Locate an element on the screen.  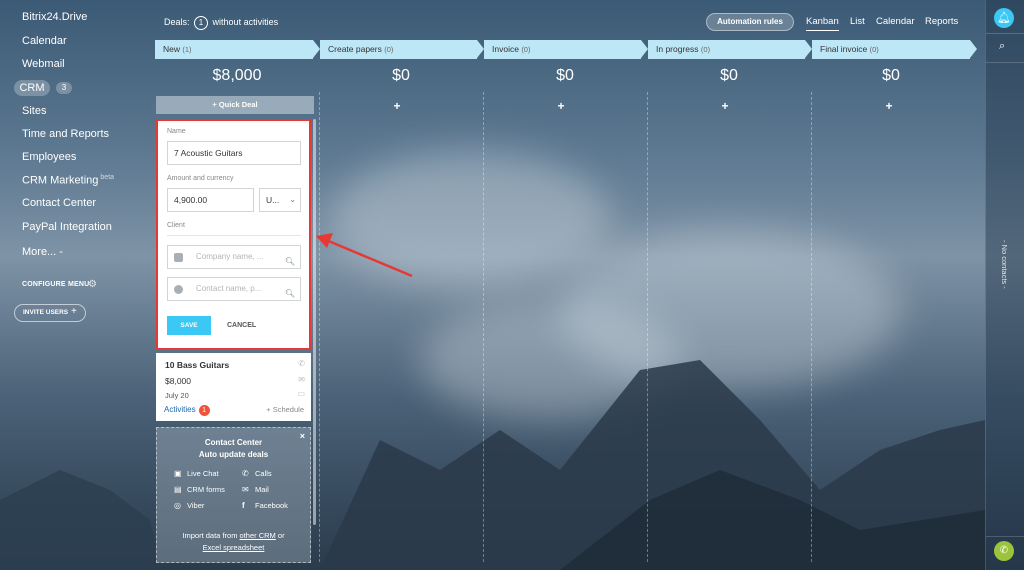
stage-name: New is located at coordinates (172, 49).